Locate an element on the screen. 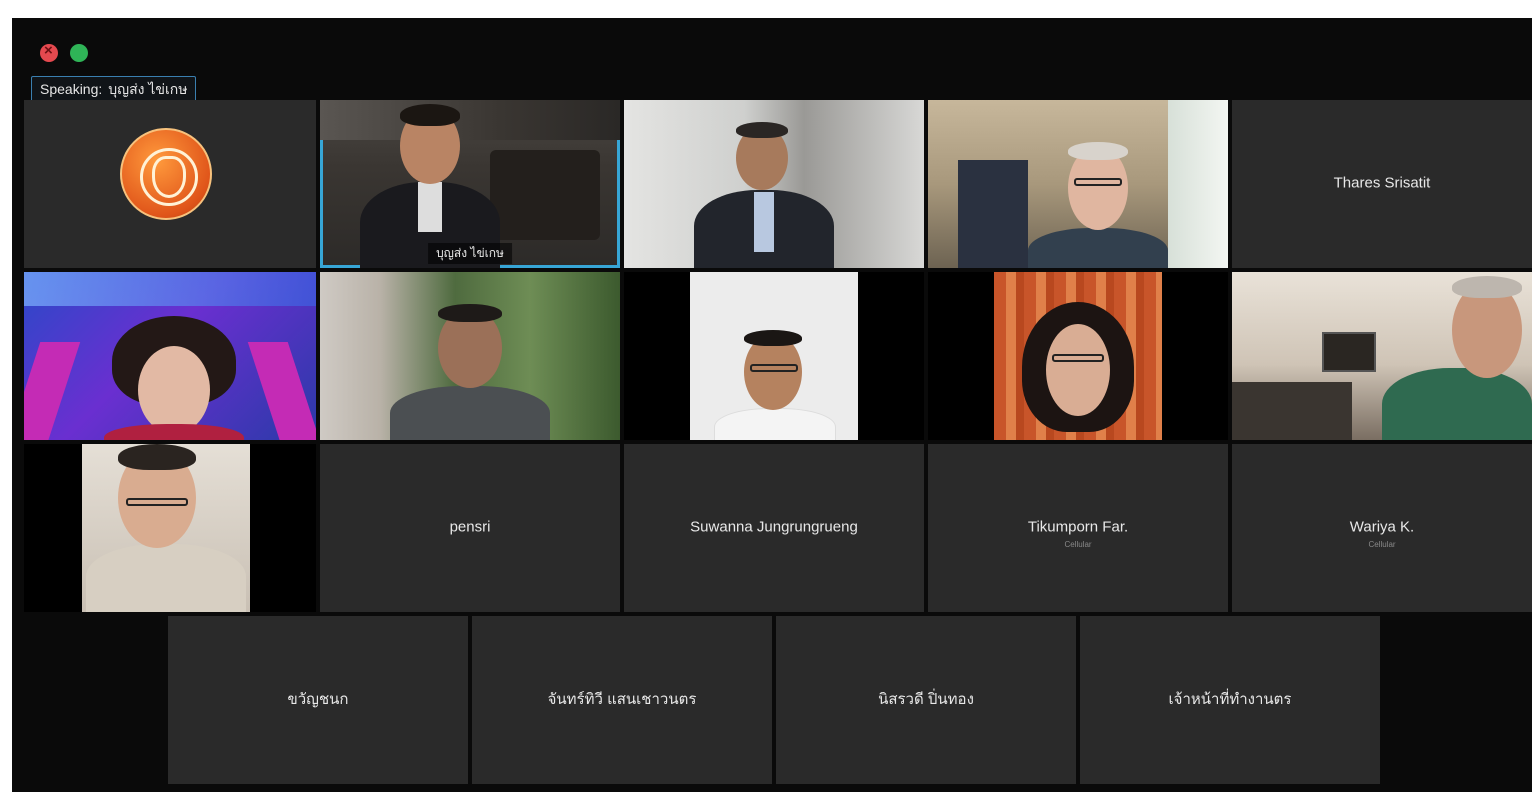 This screenshot has height=792, width=1532. maximize-window-button is located at coordinates (79, 53).